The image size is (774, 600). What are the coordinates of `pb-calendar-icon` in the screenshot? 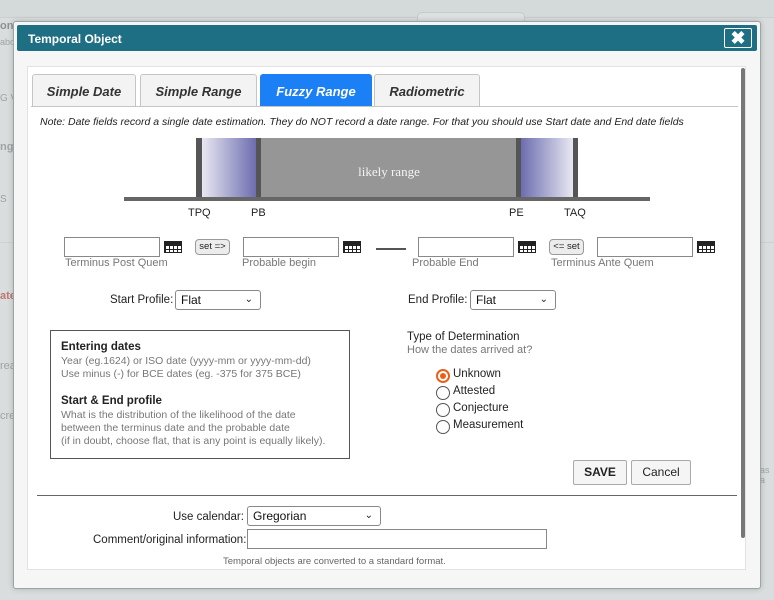 It's located at (352, 247).